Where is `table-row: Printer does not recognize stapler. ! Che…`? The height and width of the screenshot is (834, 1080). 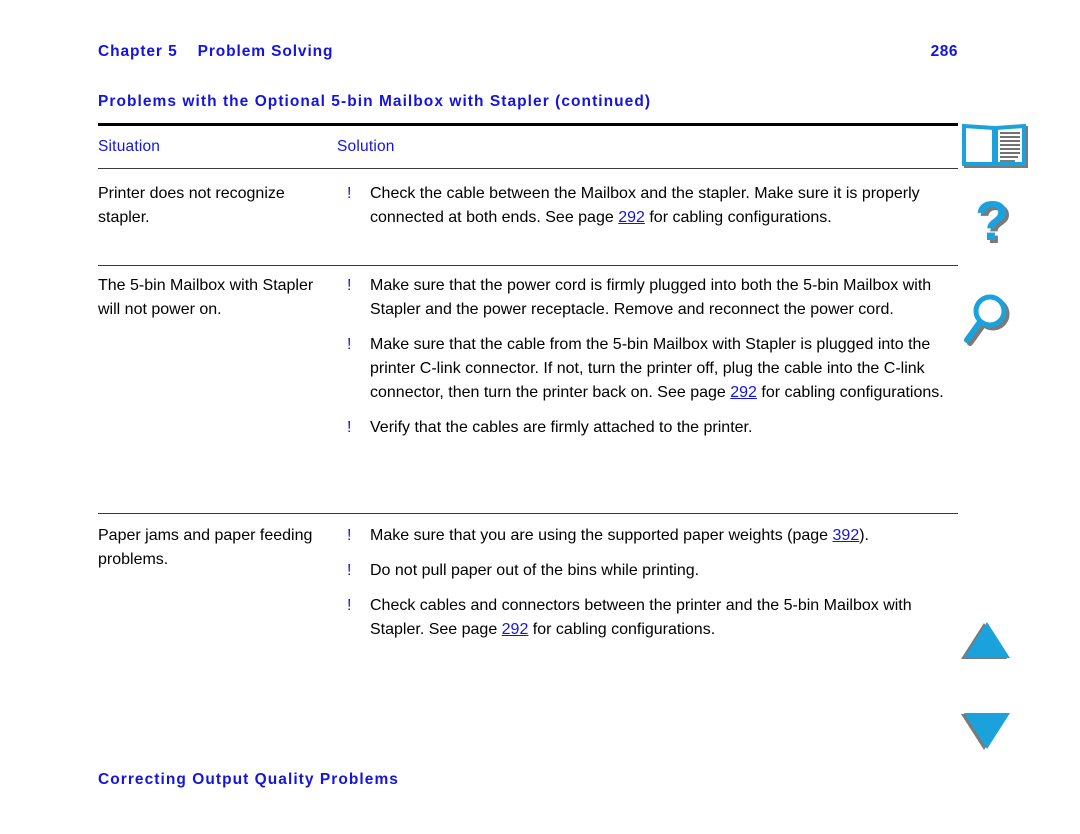
table-row: Printer does not recognize stapler. ! Che… is located at coordinates (528, 221).